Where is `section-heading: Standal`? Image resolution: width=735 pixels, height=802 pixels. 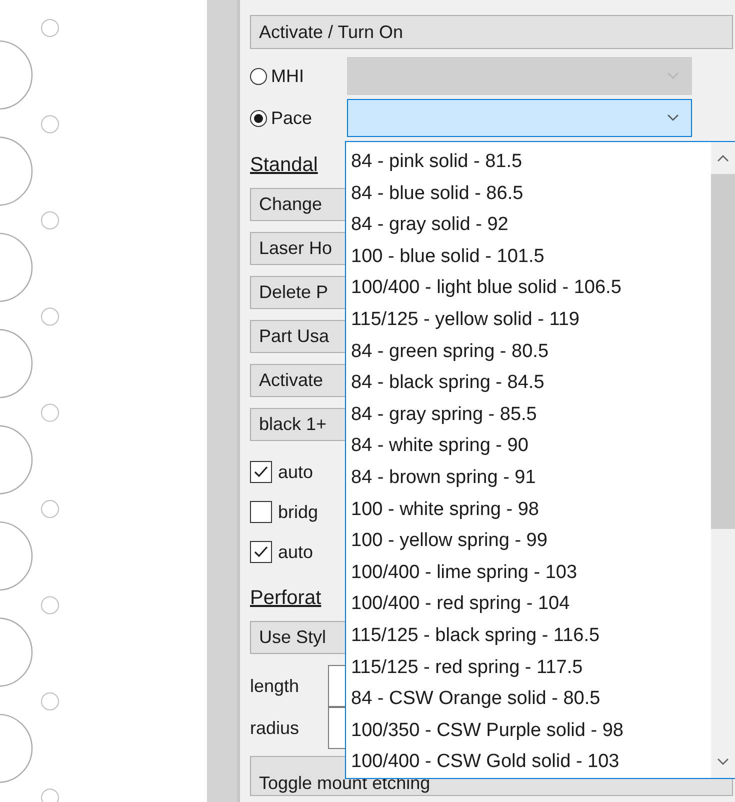
section-heading: Standal is located at coordinates (284, 165).